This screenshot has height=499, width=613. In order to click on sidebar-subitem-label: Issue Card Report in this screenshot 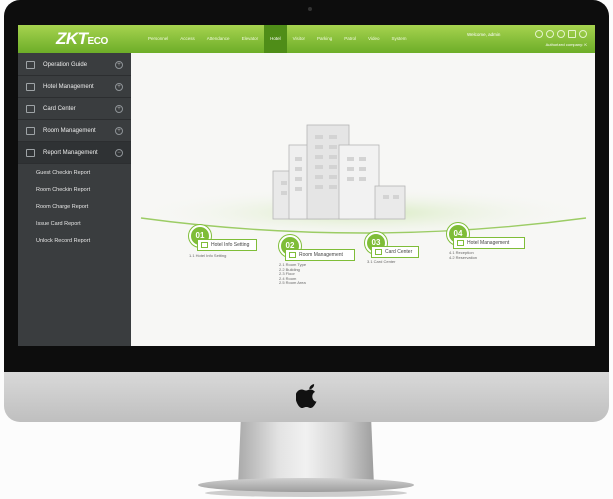, I will do `click(58, 224)`.